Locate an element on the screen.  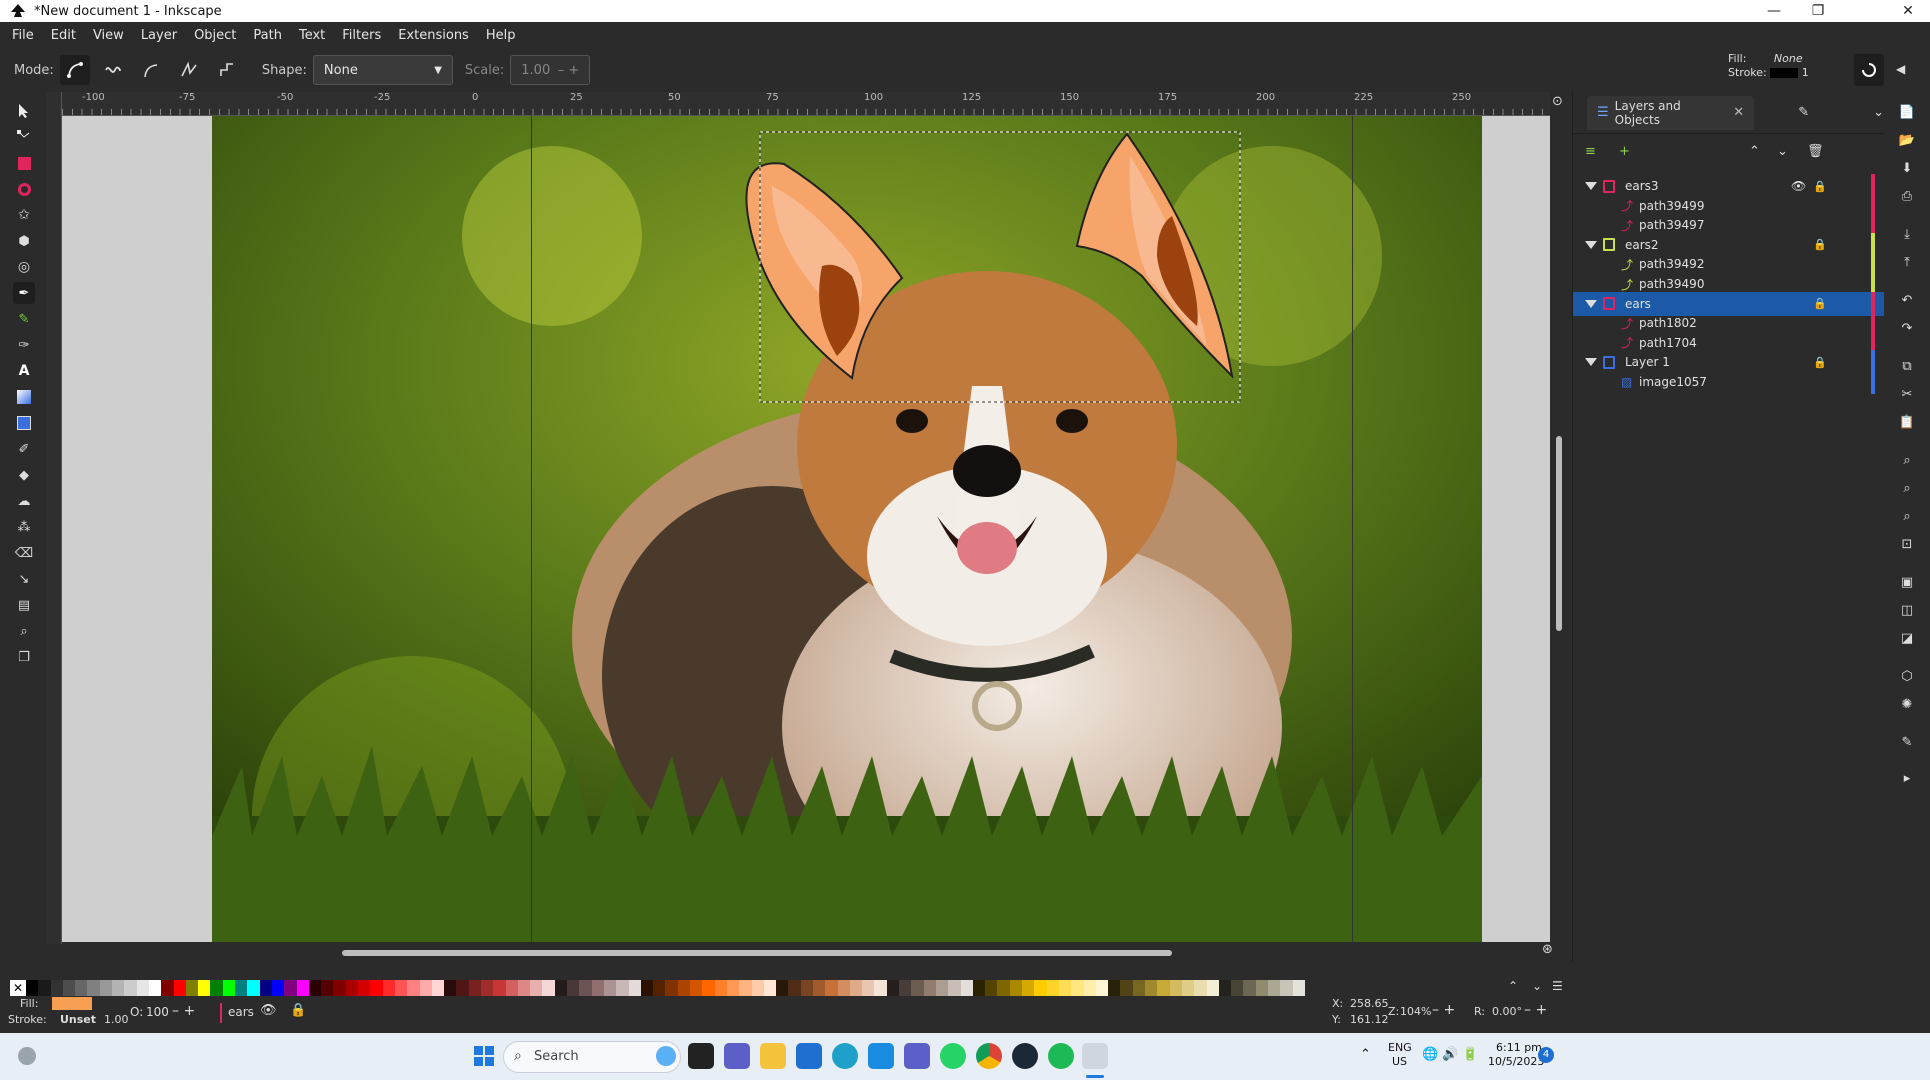
object-row: ▨ image1057 is located at coordinates (1729, 382).